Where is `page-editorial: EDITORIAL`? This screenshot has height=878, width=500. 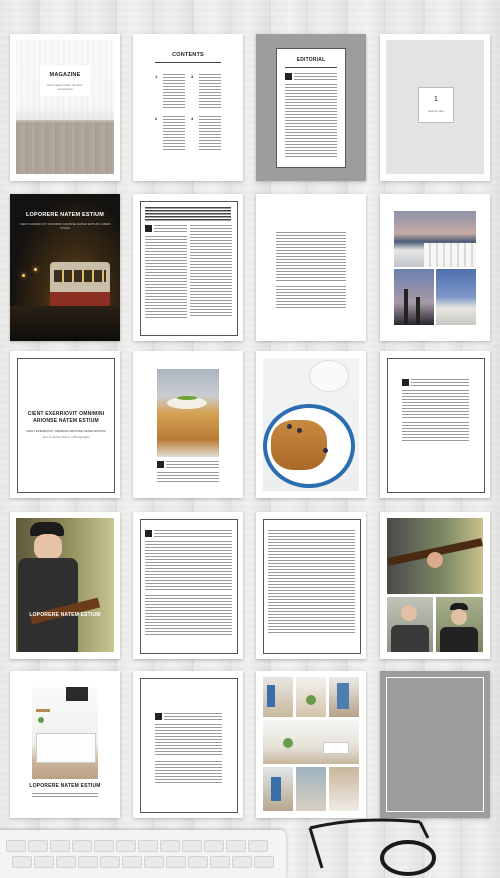
page-editorial: EDITORIAL is located at coordinates (311, 107).